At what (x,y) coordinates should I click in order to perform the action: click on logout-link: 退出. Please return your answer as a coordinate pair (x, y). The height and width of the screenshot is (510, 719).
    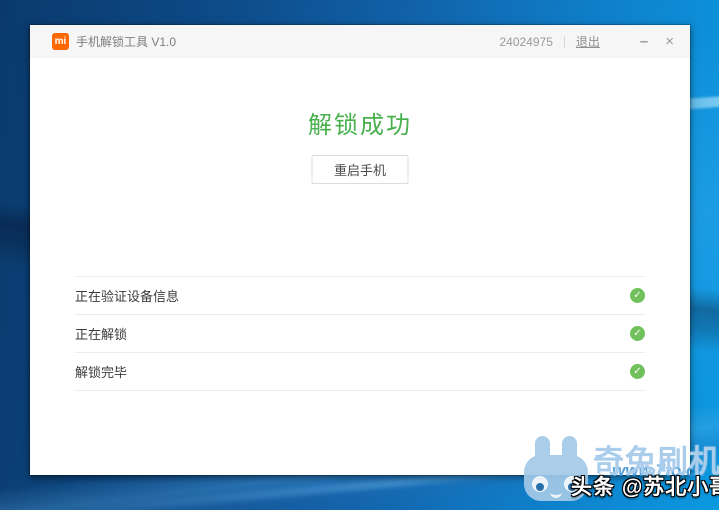
    Looking at the image, I should click on (588, 41).